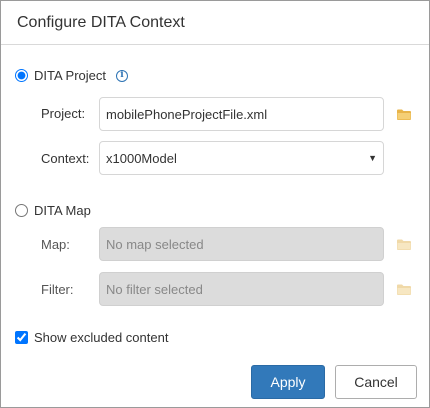 The image size is (430, 408). I want to click on dropdown-arrow-icon: ▼, so click(372, 158).